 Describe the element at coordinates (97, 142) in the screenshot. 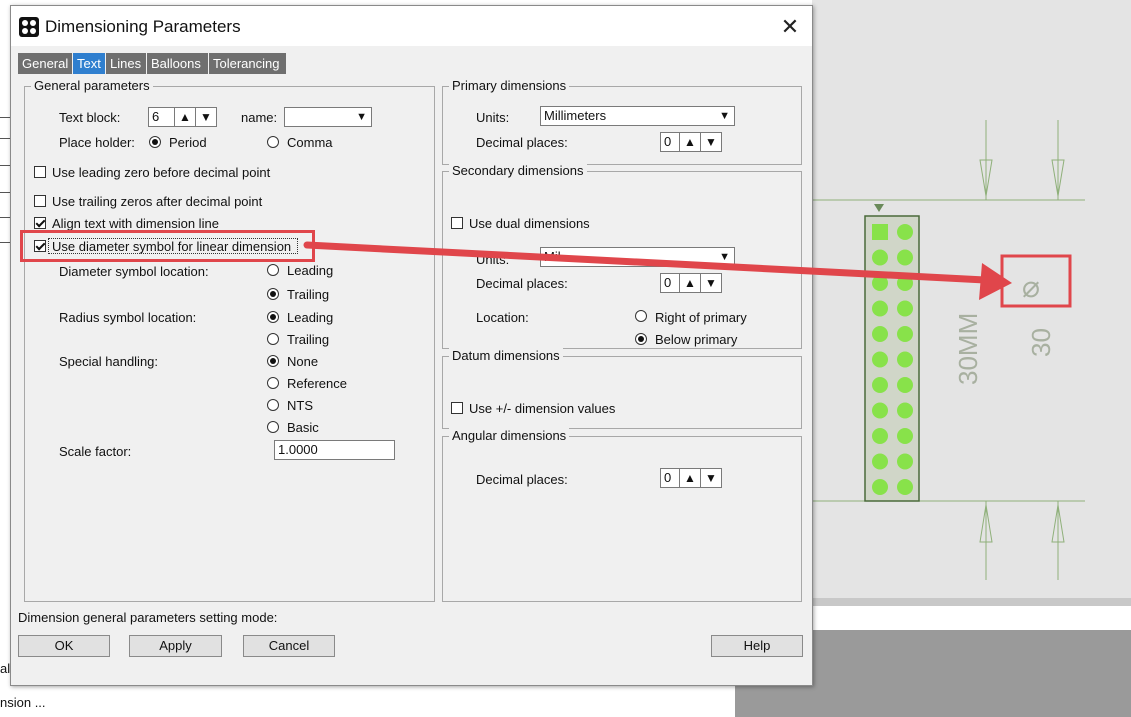

I see `place-holder-label: Place holder:` at that location.